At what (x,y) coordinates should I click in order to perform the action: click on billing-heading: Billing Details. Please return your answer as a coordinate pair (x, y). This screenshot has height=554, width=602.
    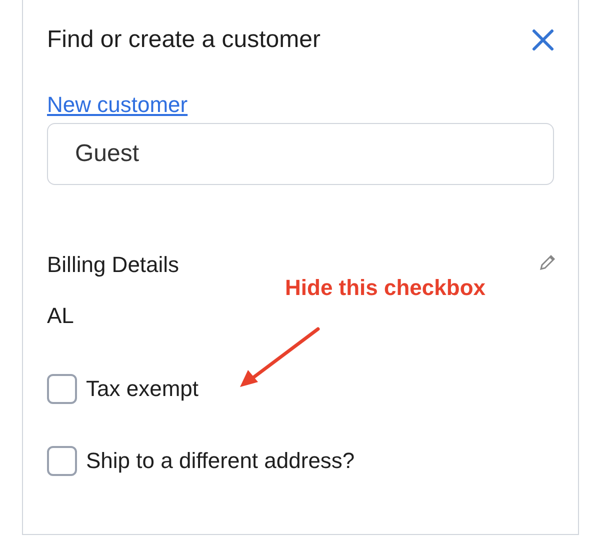
    Looking at the image, I should click on (113, 265).